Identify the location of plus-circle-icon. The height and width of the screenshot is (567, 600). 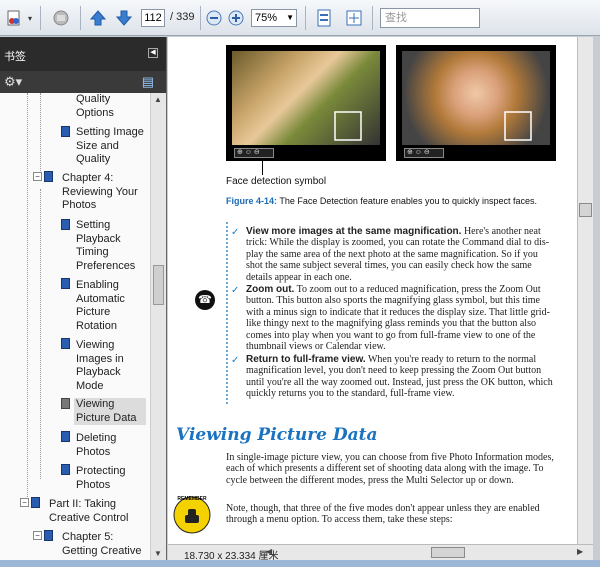
(236, 18).